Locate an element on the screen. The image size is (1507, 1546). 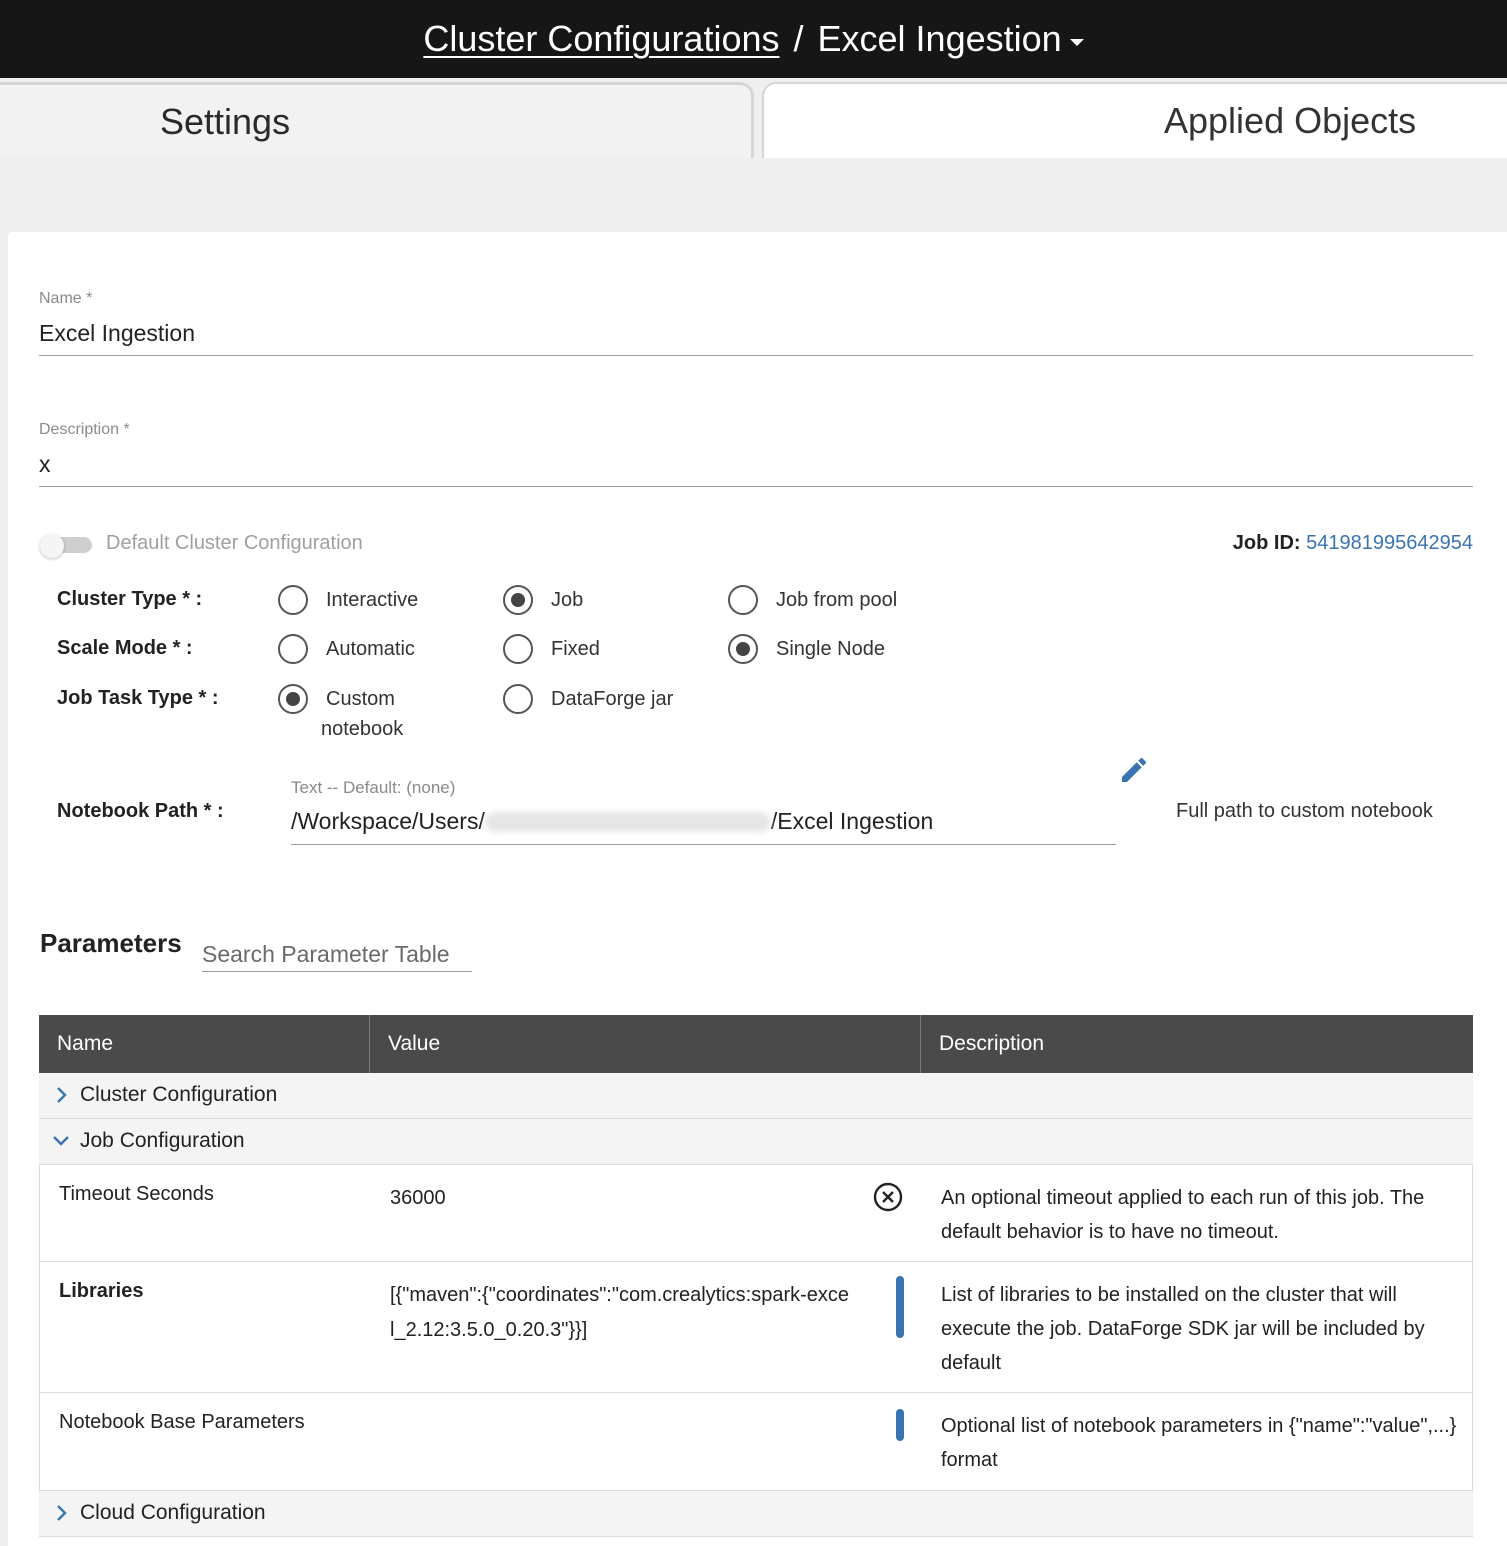
default-cluster-label: Default Cluster Configuration is located at coordinates (234, 543).